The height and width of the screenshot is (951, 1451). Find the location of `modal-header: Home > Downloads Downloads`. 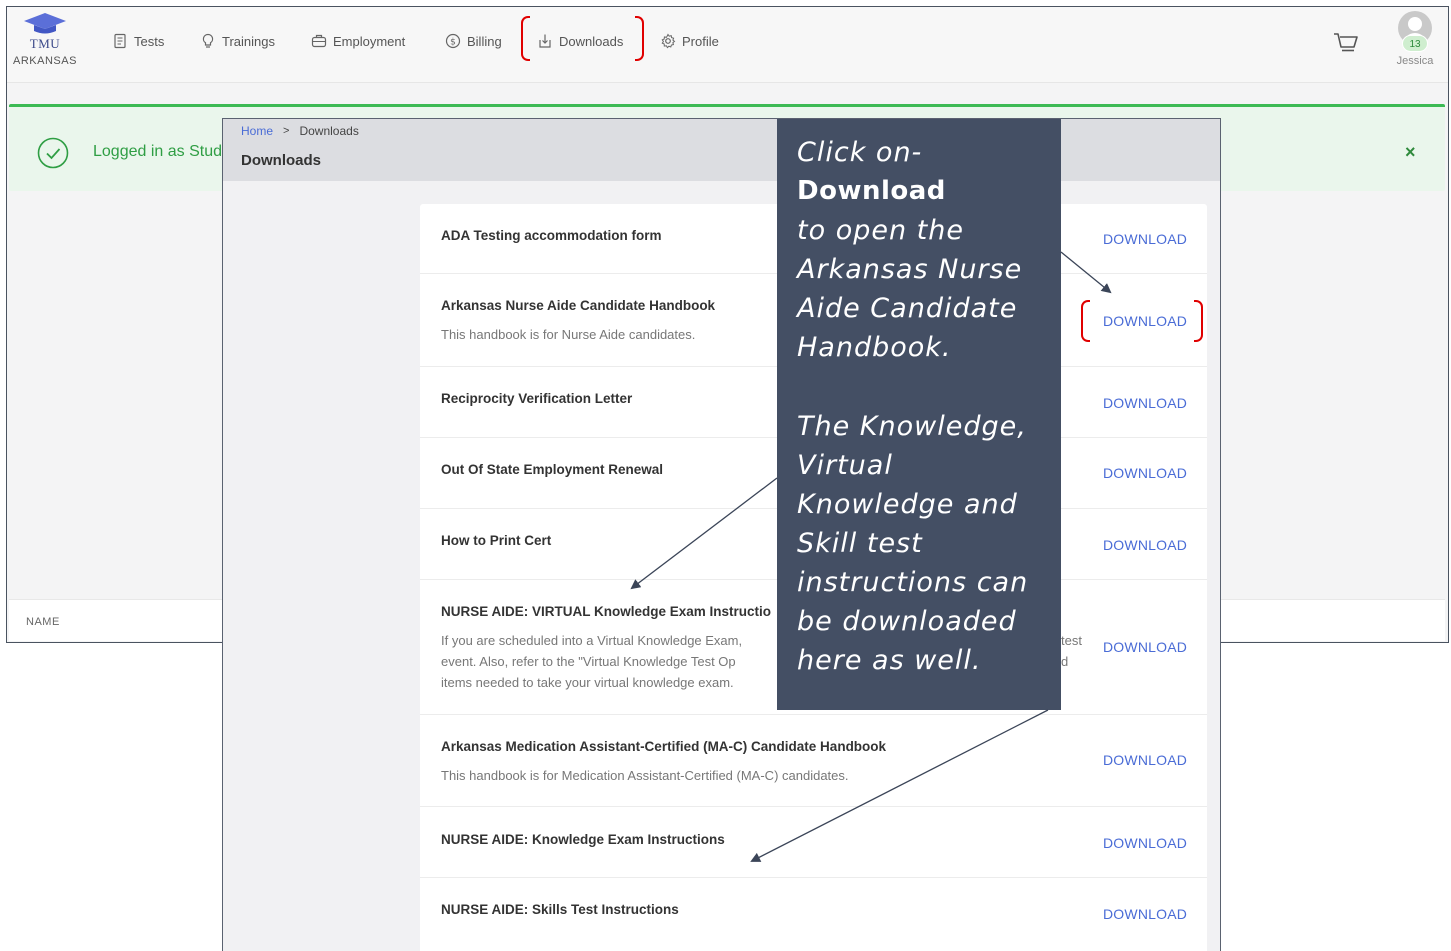

modal-header: Home > Downloads Downloads is located at coordinates (721, 150).